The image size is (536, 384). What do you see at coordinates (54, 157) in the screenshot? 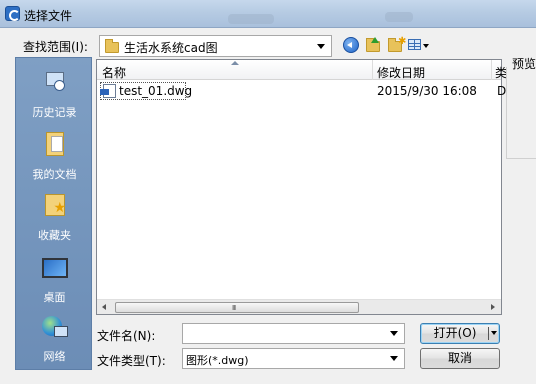
I see `place-my-documents: 我的文档` at bounding box center [54, 157].